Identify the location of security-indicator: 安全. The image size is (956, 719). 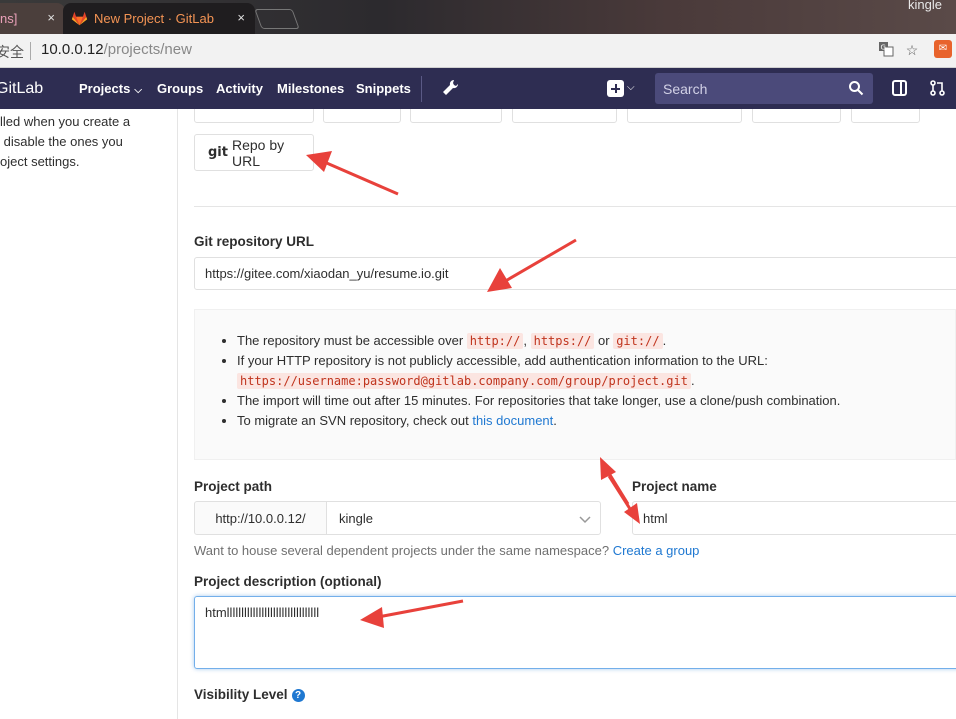
(12, 52).